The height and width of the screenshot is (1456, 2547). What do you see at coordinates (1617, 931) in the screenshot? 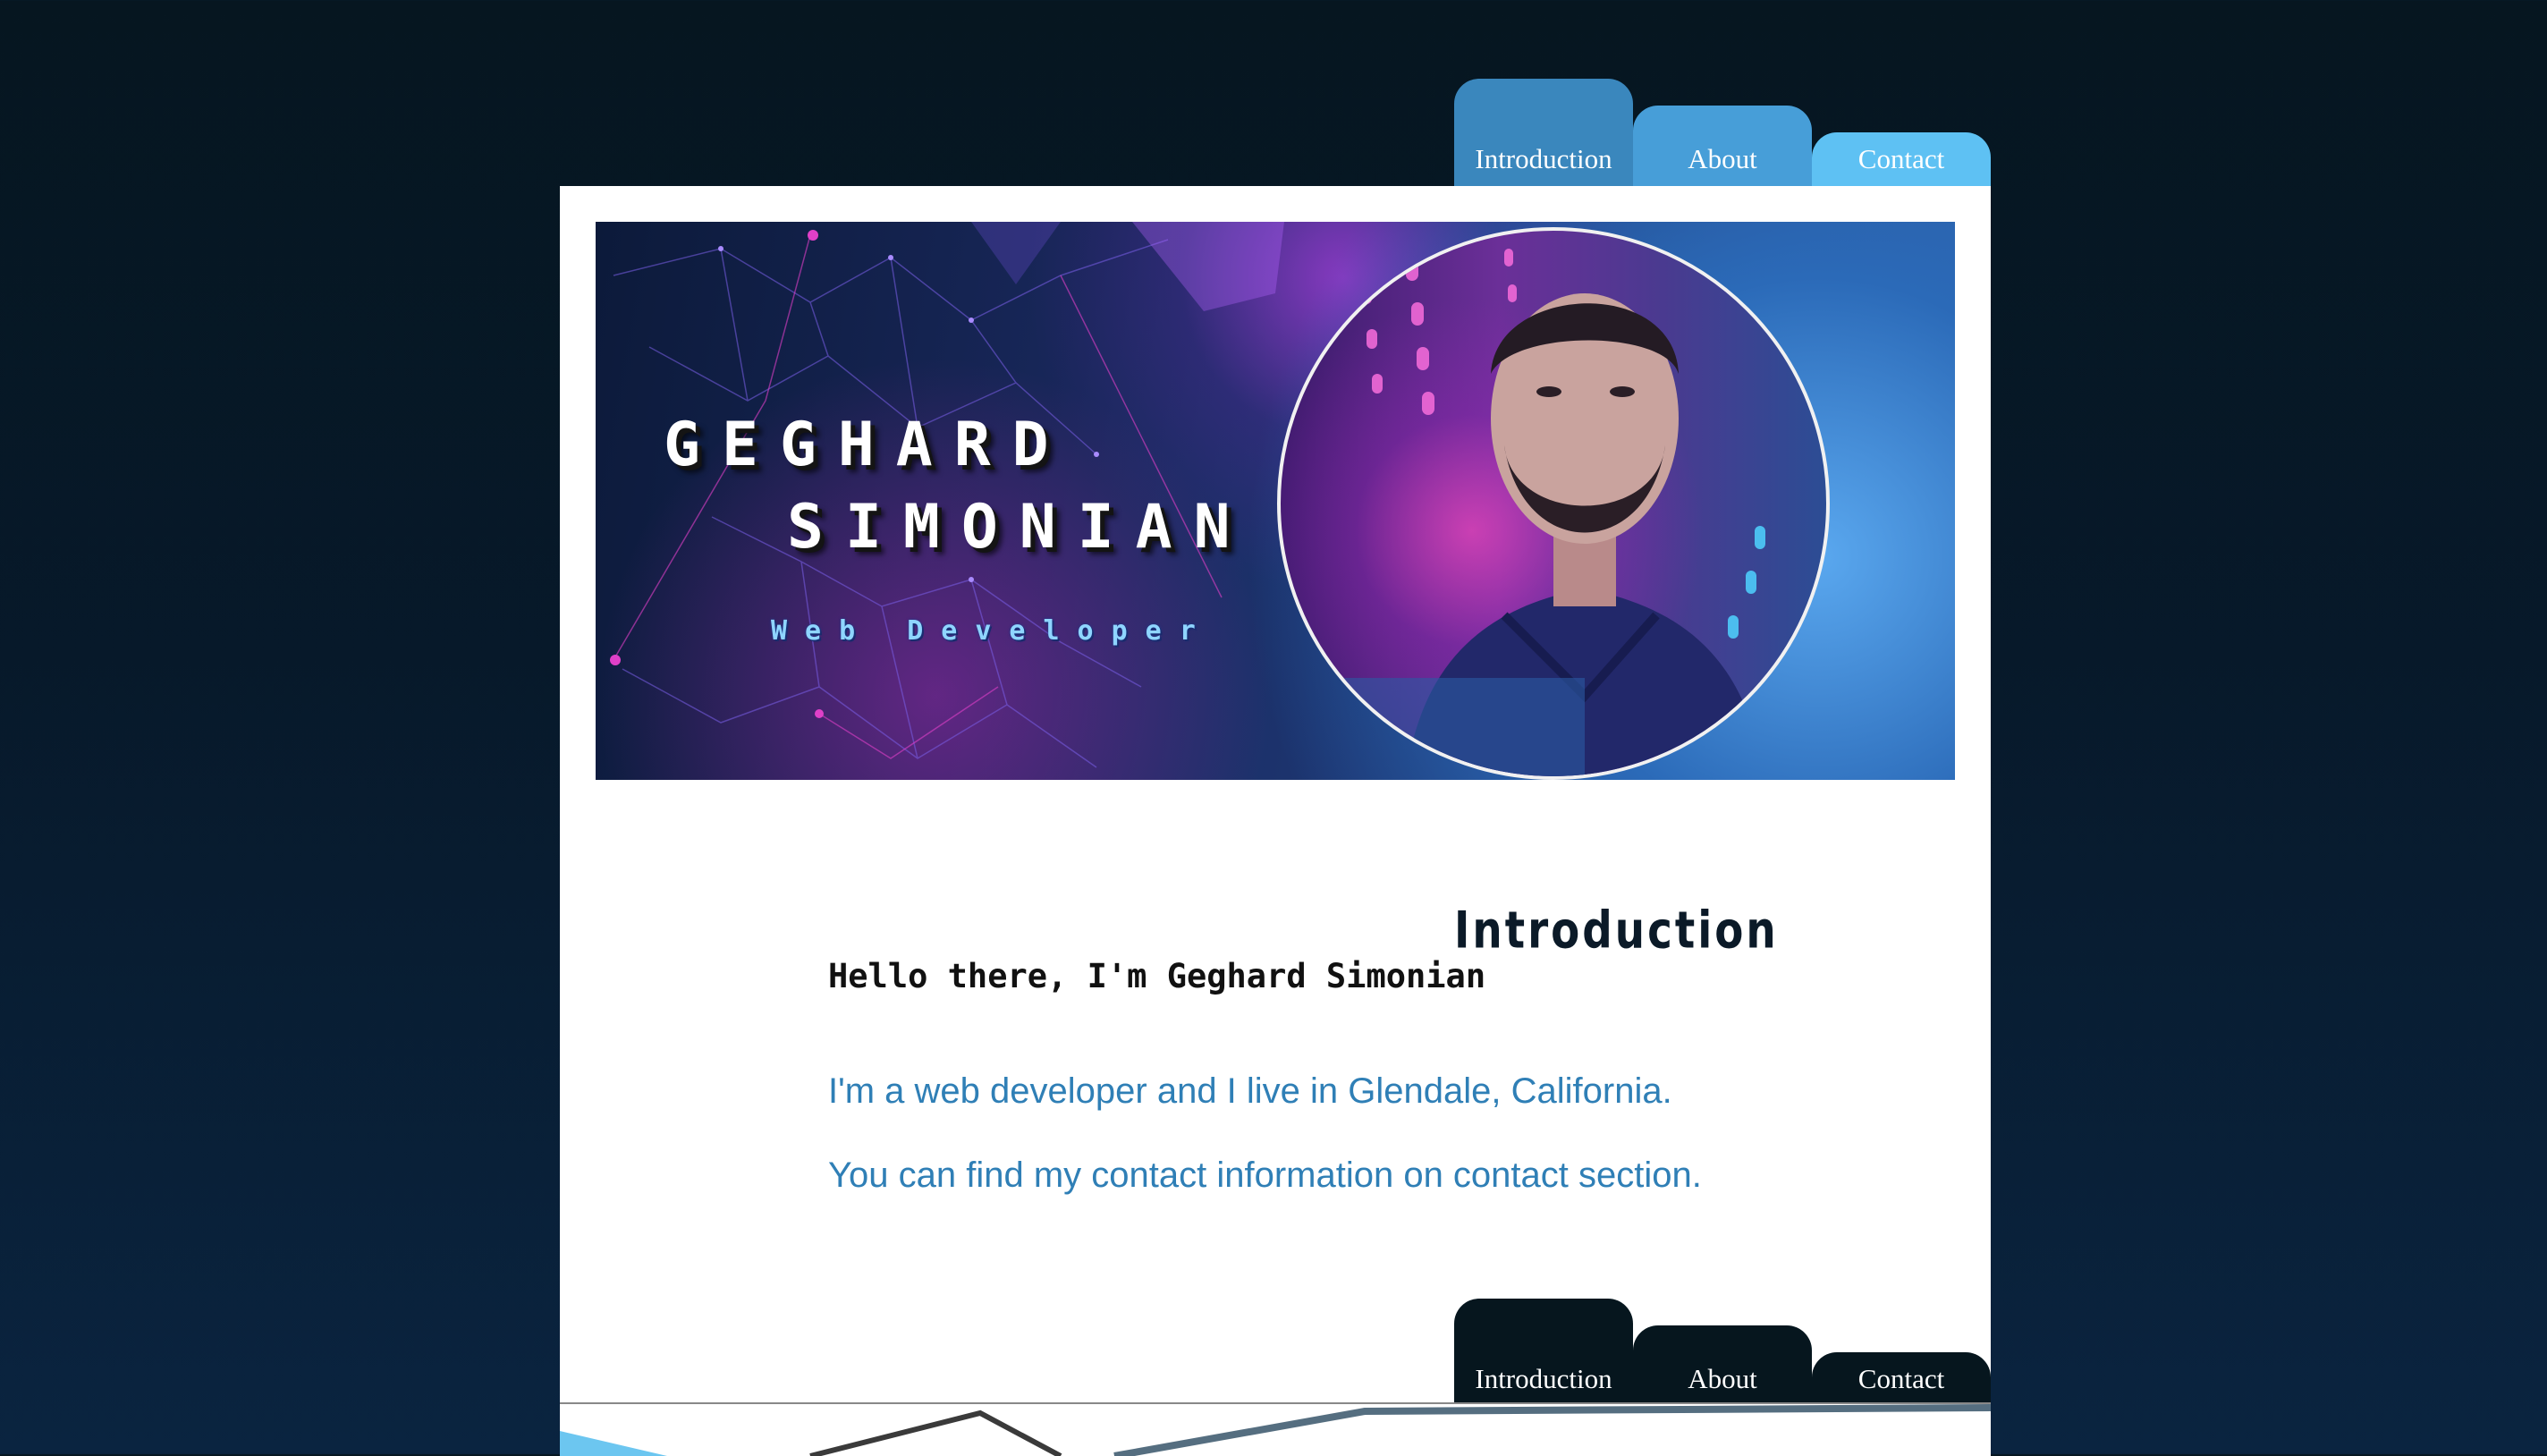
I see `section-title: Introduction` at bounding box center [1617, 931].